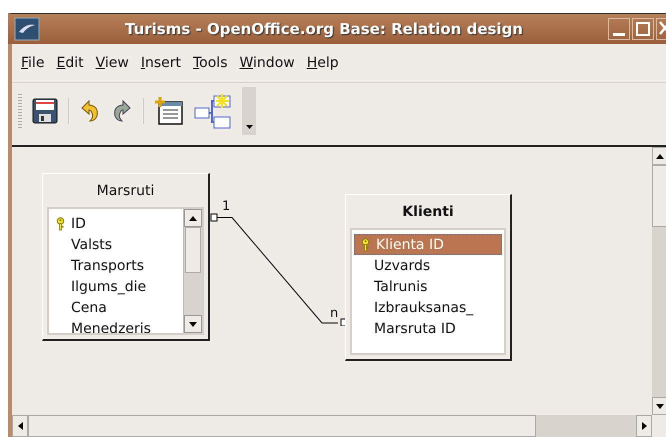 Image resolution: width=666 pixels, height=437 pixels. I want to click on right-arrow-icon, so click(644, 426).